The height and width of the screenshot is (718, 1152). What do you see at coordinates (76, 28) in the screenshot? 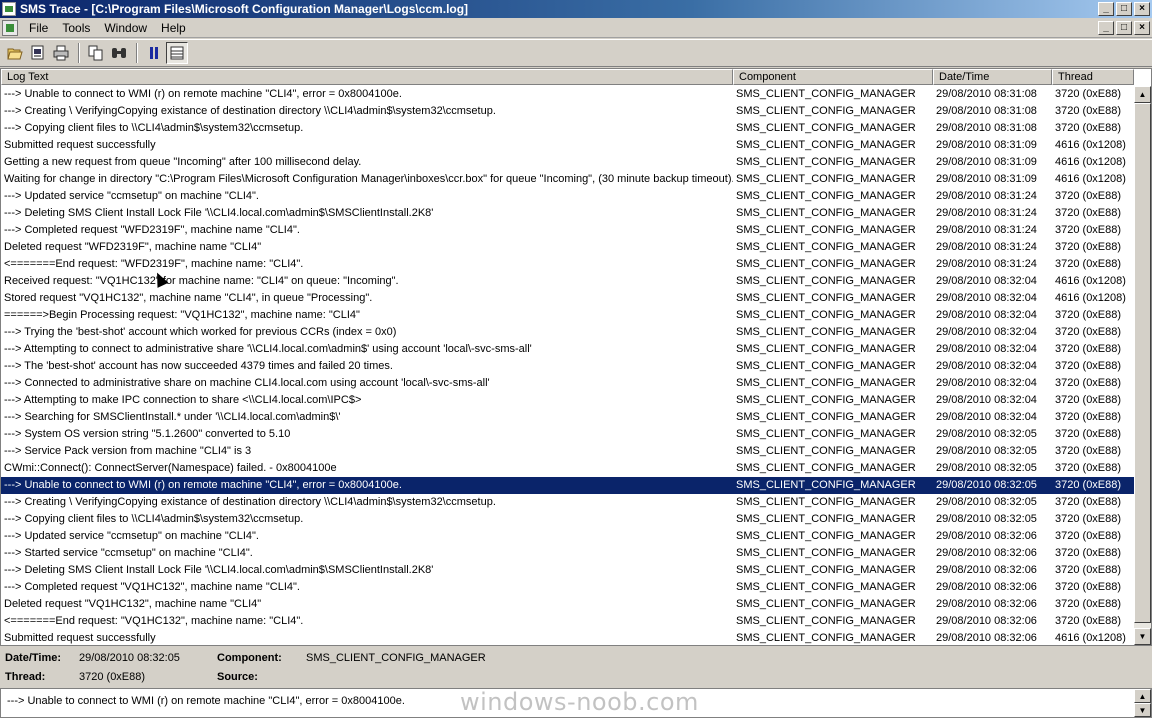
I see `menu-tools: Tools` at bounding box center [76, 28].